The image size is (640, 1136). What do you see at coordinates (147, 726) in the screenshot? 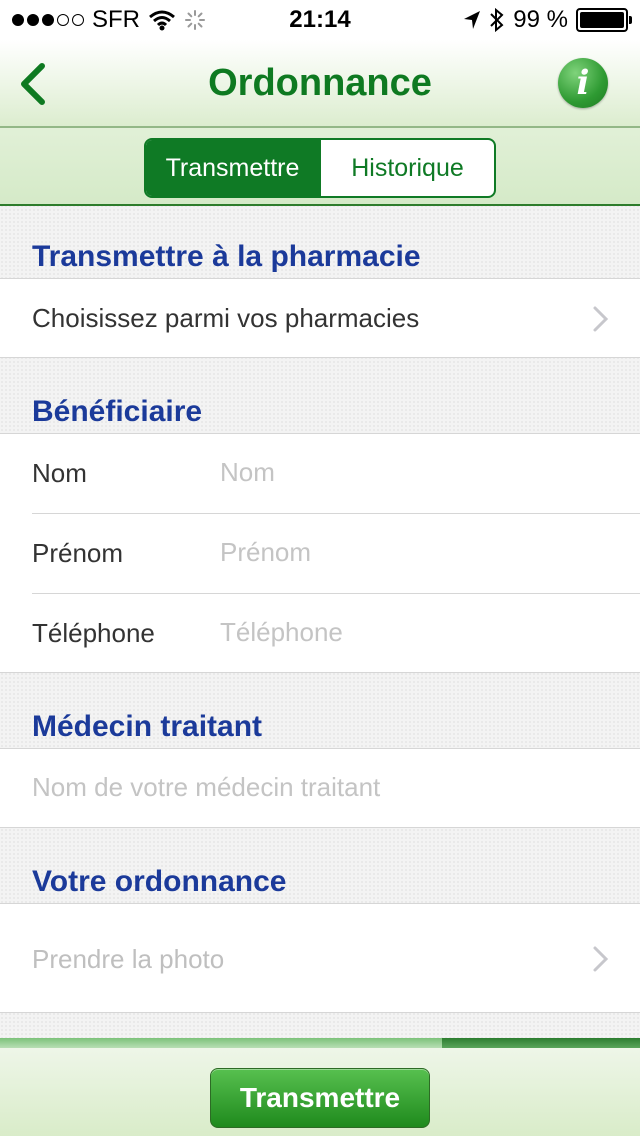
I see `section-header-doctor: Médecin traitant` at bounding box center [147, 726].